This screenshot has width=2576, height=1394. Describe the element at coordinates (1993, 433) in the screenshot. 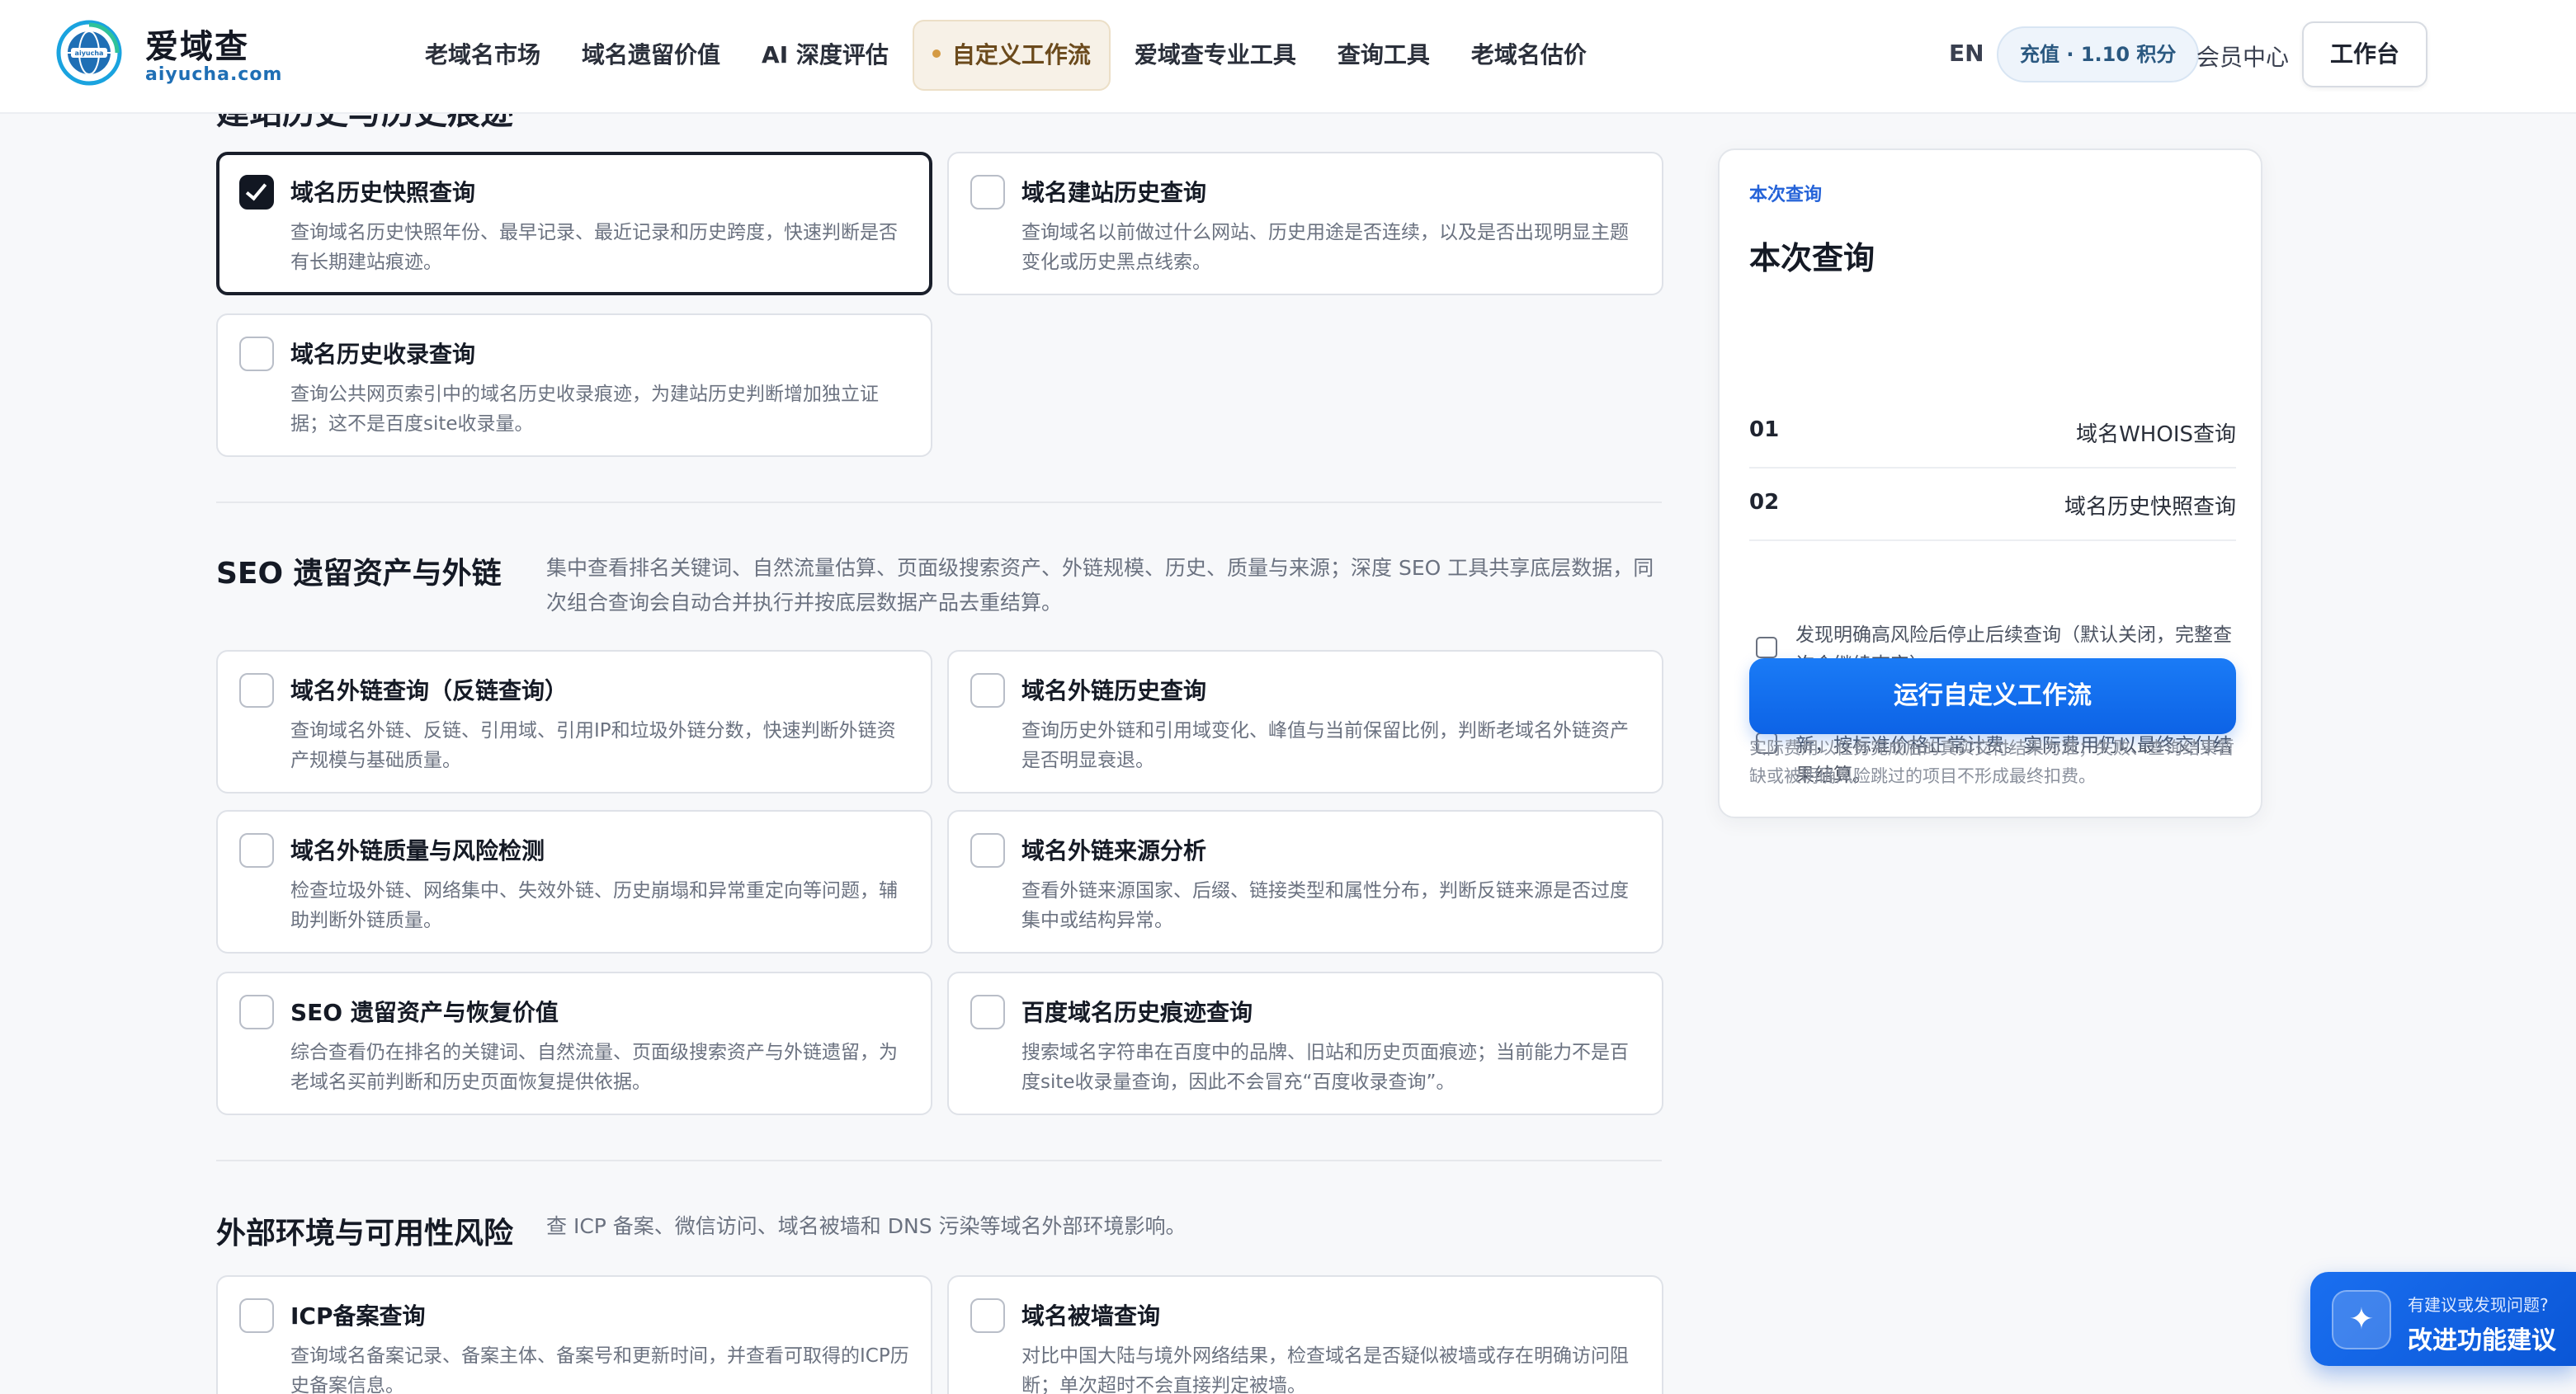

I see `selected-query-row: 01 域名WHOIS查询` at that location.